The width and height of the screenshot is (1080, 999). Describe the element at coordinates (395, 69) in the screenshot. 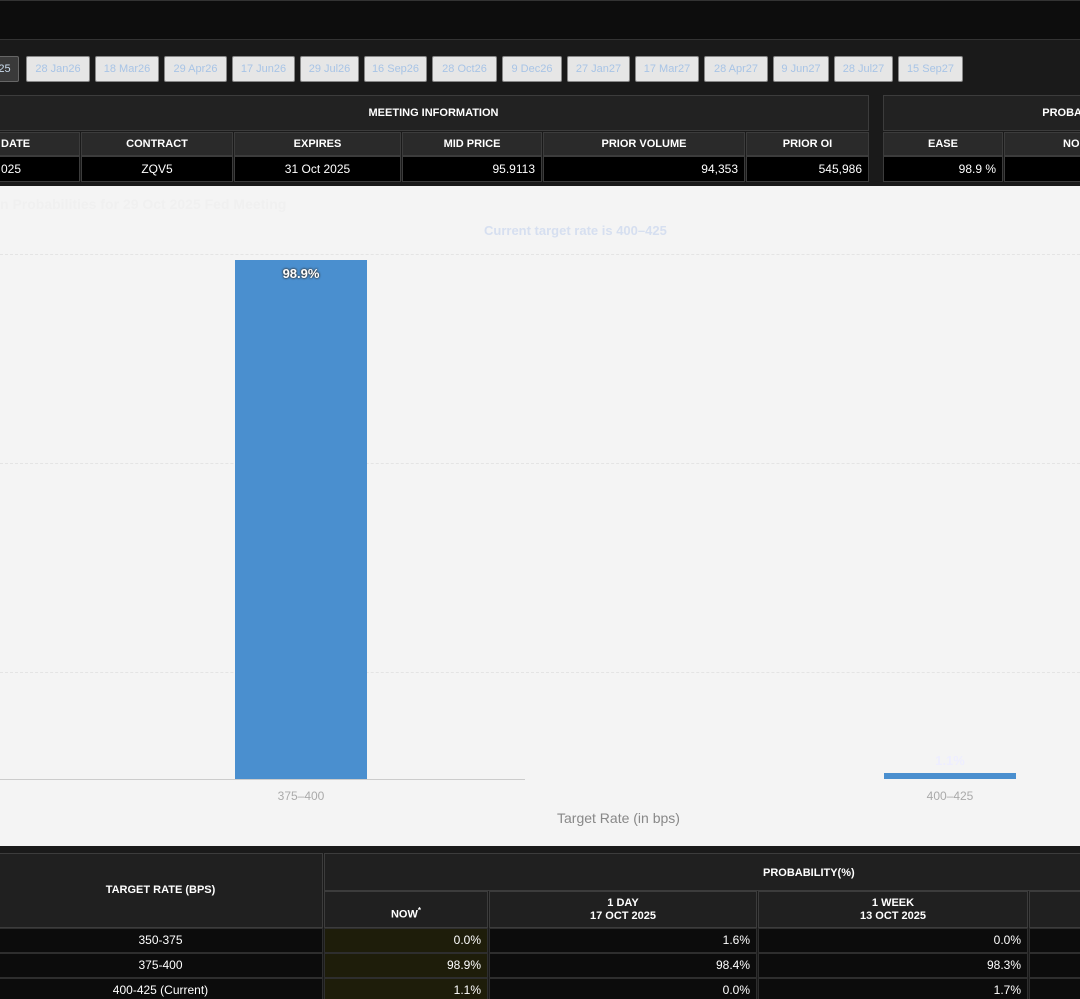

I see `tab-meeting-6: 16 Sep26` at that location.